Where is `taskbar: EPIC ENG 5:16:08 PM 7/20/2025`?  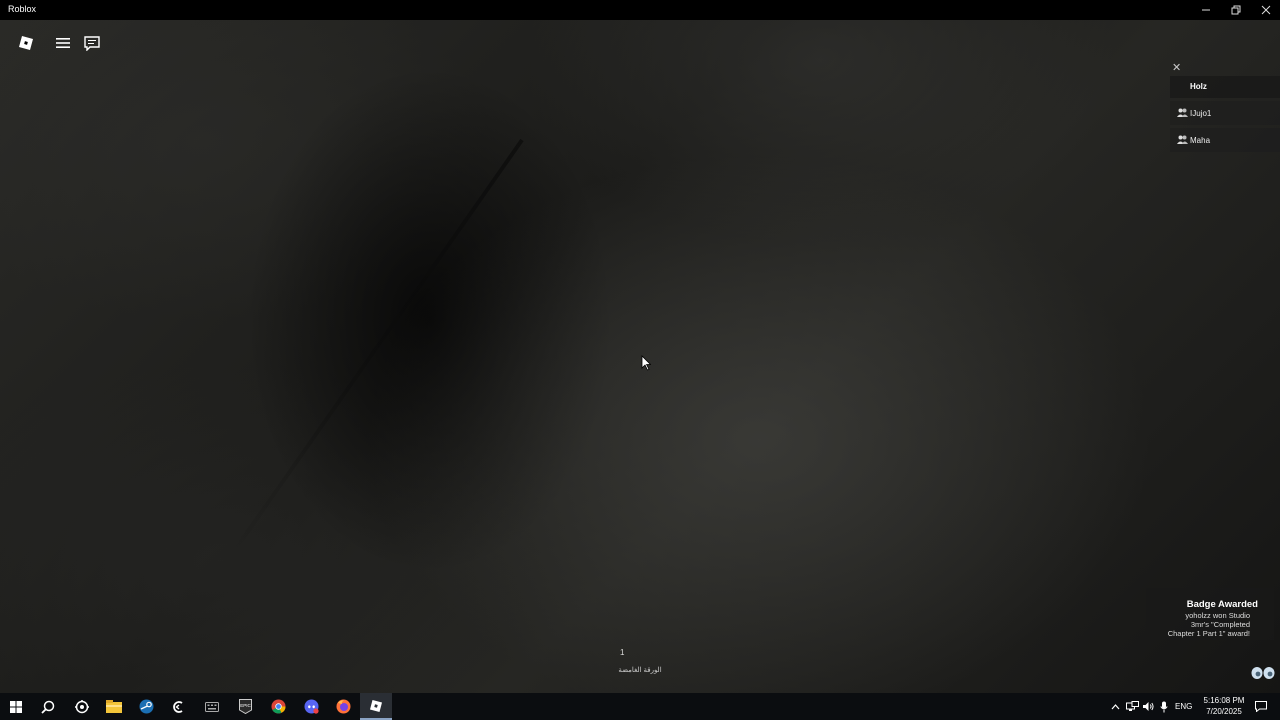
taskbar: EPIC ENG 5:16:08 PM 7/20/2025 is located at coordinates (640, 706).